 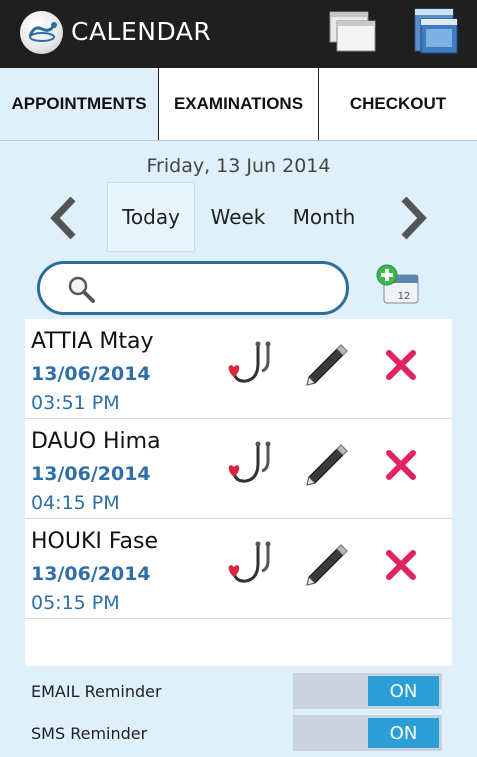 What do you see at coordinates (75, 503) in the screenshot?
I see `appointment-time: 04:15 PM` at bounding box center [75, 503].